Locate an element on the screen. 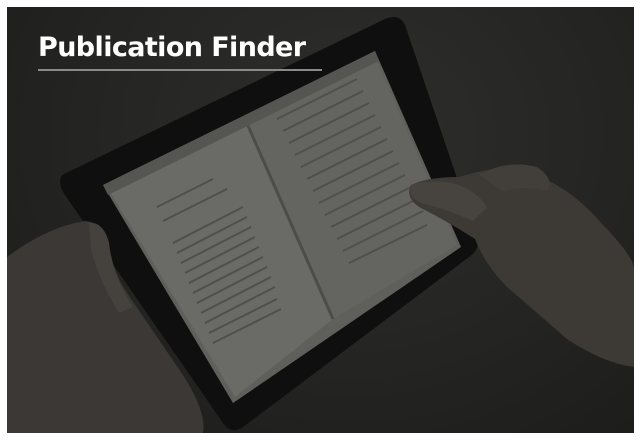  tile-title-group: Publication Finder is located at coordinates (180, 51).